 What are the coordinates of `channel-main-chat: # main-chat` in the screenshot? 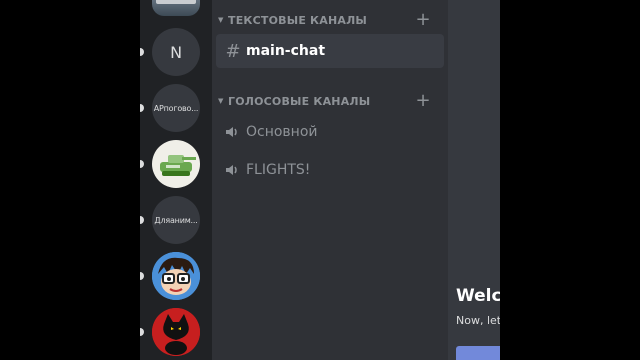 It's located at (330, 51).